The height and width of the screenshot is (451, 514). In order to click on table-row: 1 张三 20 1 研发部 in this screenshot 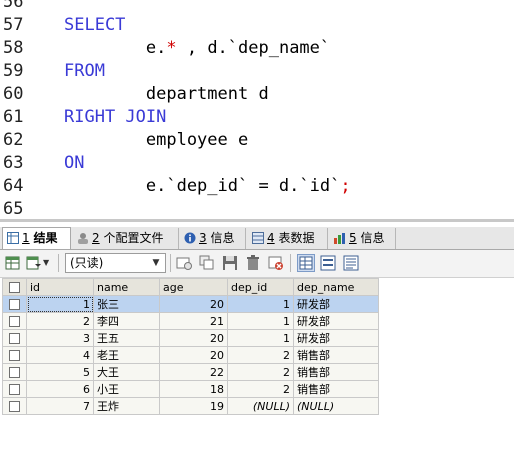, I will do `click(190, 304)`.